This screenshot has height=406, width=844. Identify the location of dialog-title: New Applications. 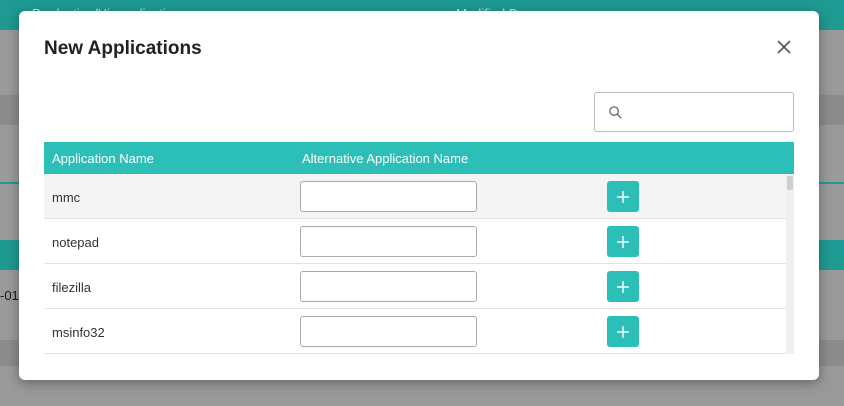
(123, 48).